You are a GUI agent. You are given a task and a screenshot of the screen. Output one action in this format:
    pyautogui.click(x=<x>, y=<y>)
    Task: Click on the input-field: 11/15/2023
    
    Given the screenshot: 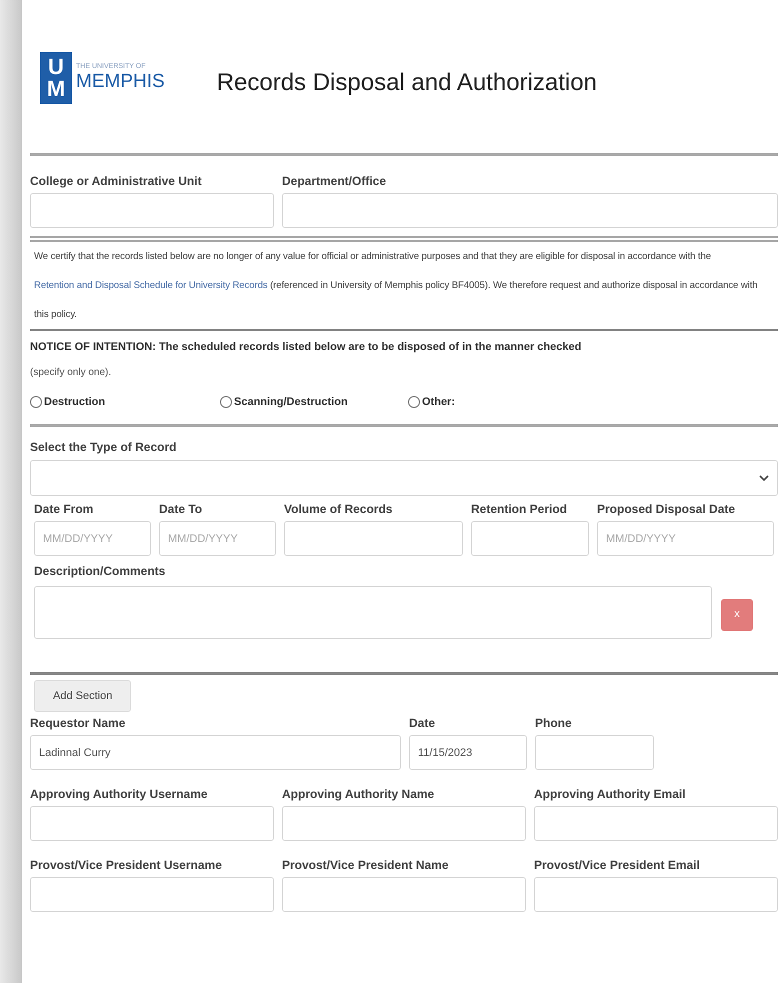 What is the action you would take?
    pyautogui.click(x=468, y=752)
    